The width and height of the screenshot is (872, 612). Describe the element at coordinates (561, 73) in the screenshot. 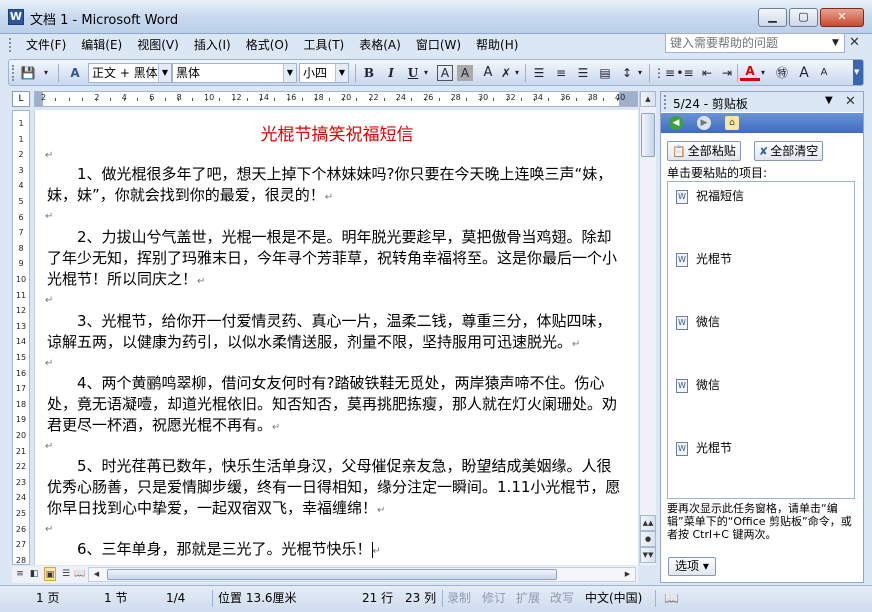

I see `align-center-icon: ≡` at that location.